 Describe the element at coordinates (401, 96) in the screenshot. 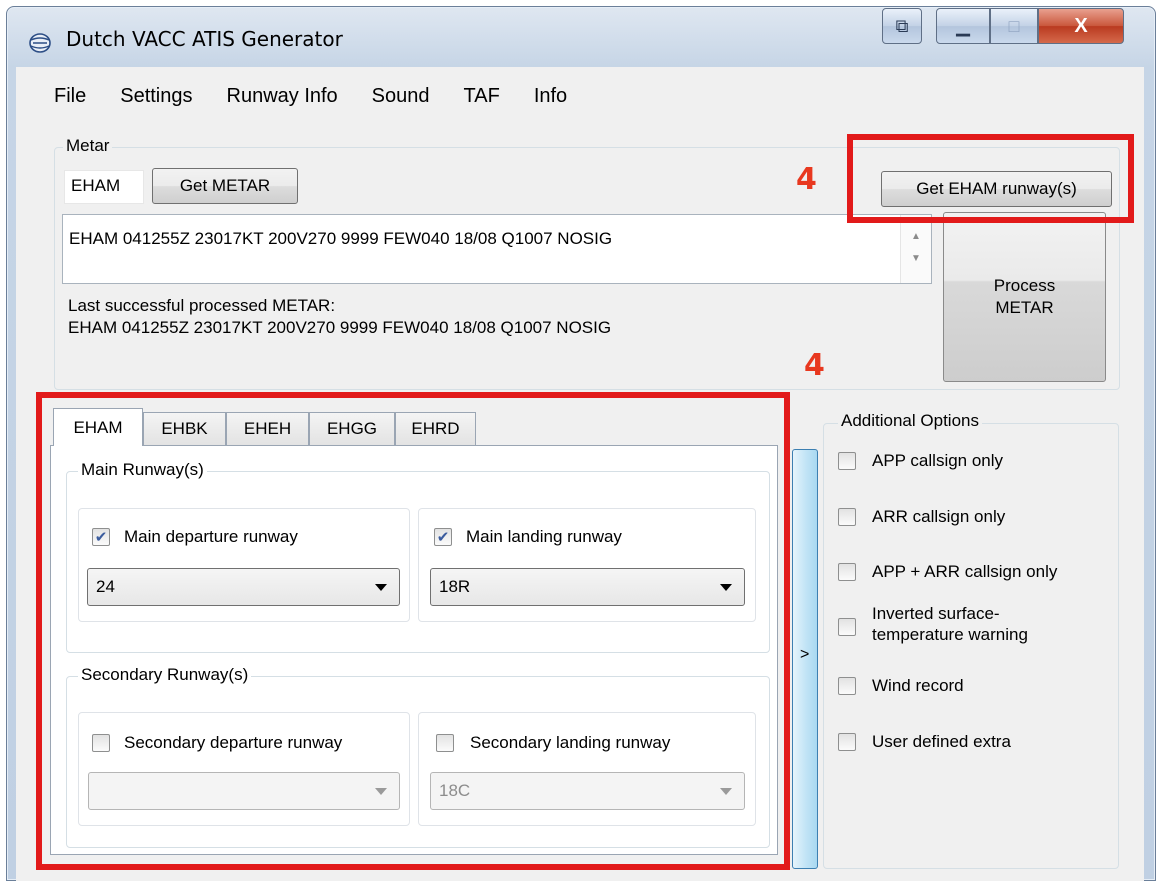

I see `menu-sound: Sound` at that location.